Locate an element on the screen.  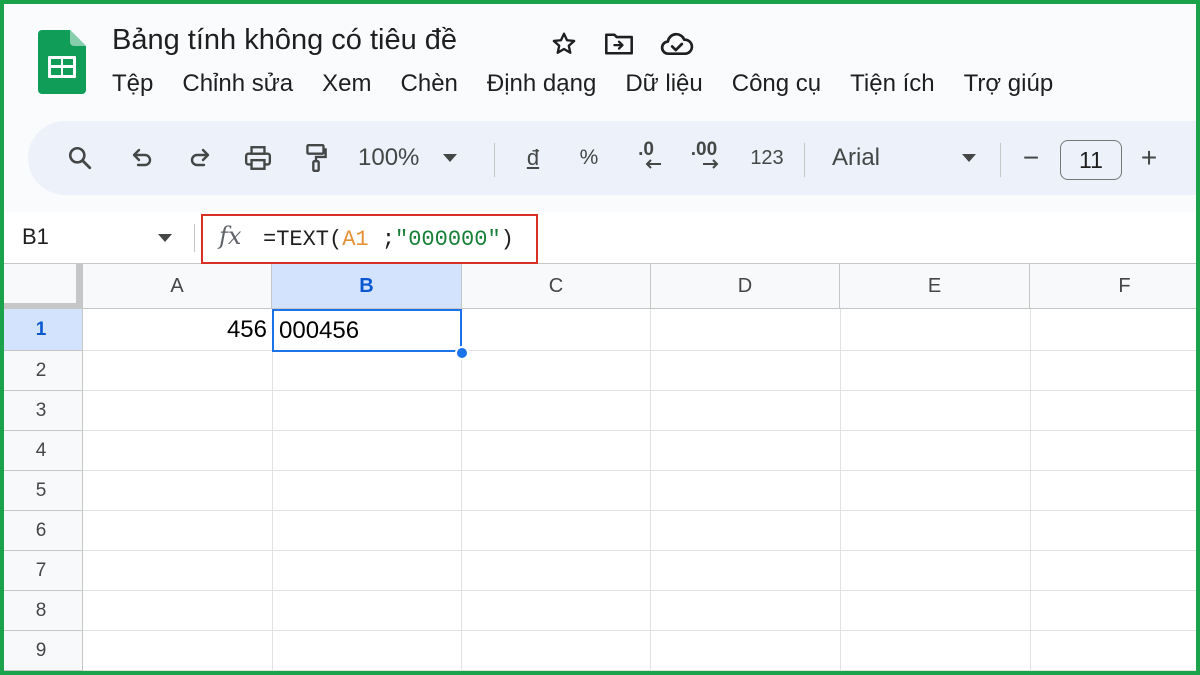
row-header-9: 9 is located at coordinates (41, 651).